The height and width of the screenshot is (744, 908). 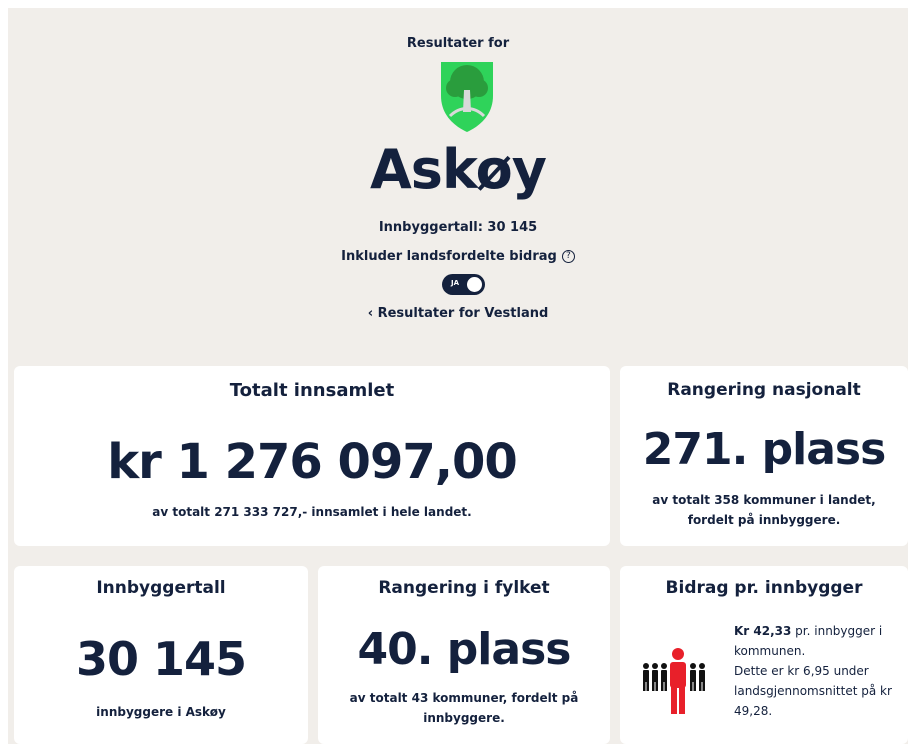 What do you see at coordinates (763, 631) in the screenshot?
I see `per-capita-amount: Kr 42,33` at bounding box center [763, 631].